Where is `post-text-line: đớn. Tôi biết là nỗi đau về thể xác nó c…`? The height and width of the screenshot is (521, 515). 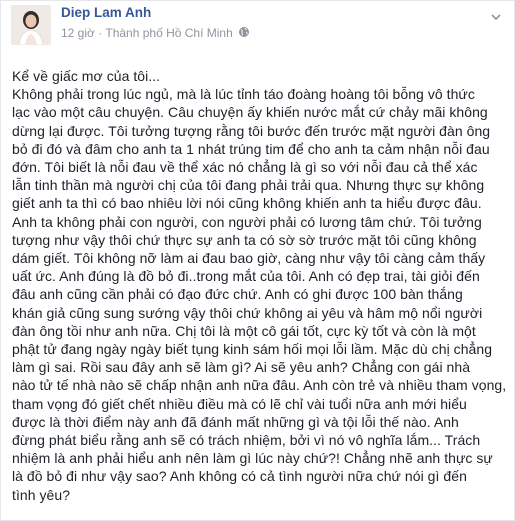
post-text-line: đớn. Tôi biết là nỗi đau về thể xác nó c… is located at coordinates (245, 167).